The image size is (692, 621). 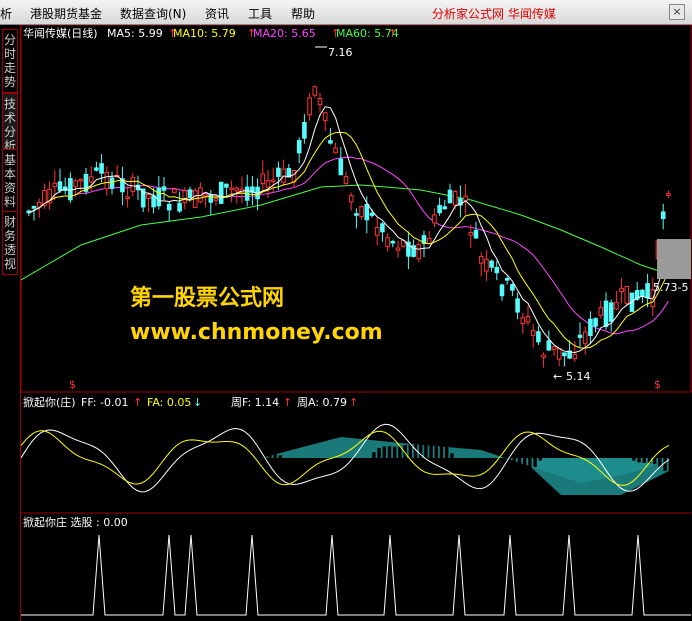 I want to click on tab-technical: 技术分析, so click(x=10, y=125).